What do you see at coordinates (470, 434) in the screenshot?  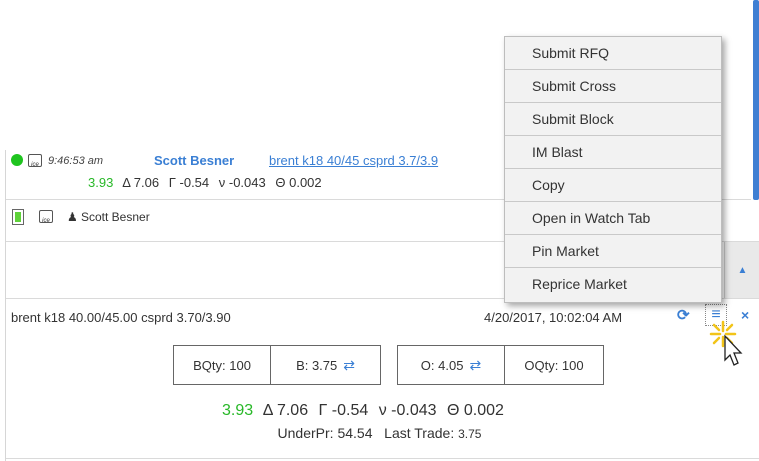 I see `last-trade-value: 3.75` at bounding box center [470, 434].